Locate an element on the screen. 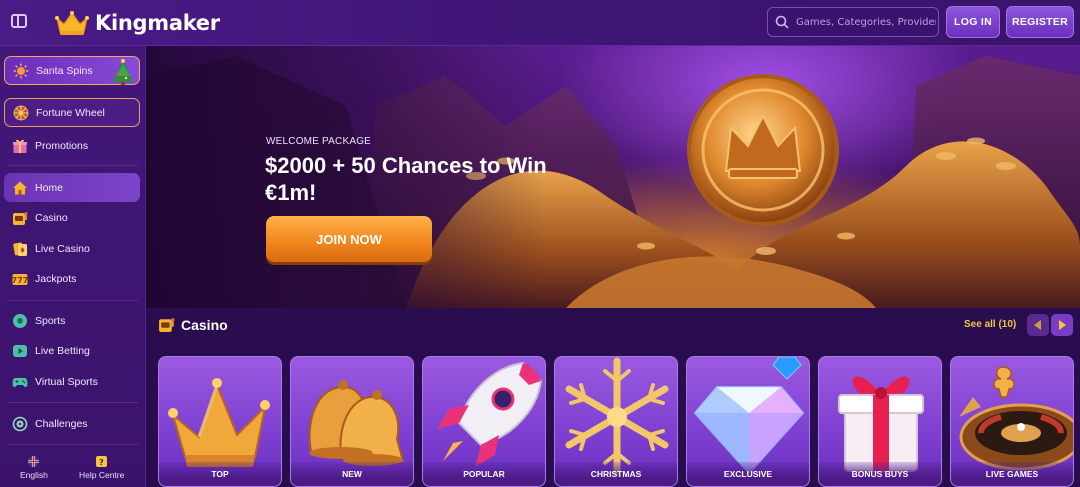  live-play-icon is located at coordinates (20, 350).